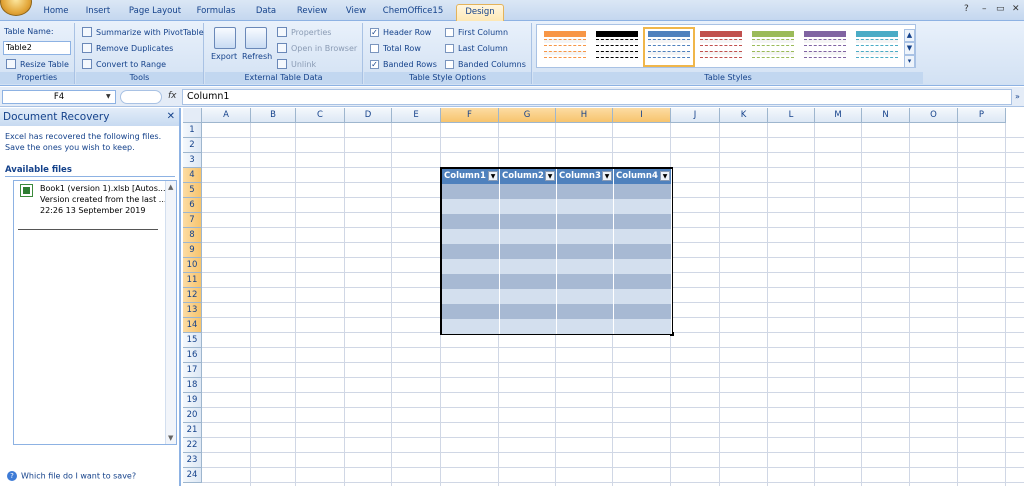  Describe the element at coordinates (192, 355) in the screenshot. I see `row-header-16: 16` at that location.